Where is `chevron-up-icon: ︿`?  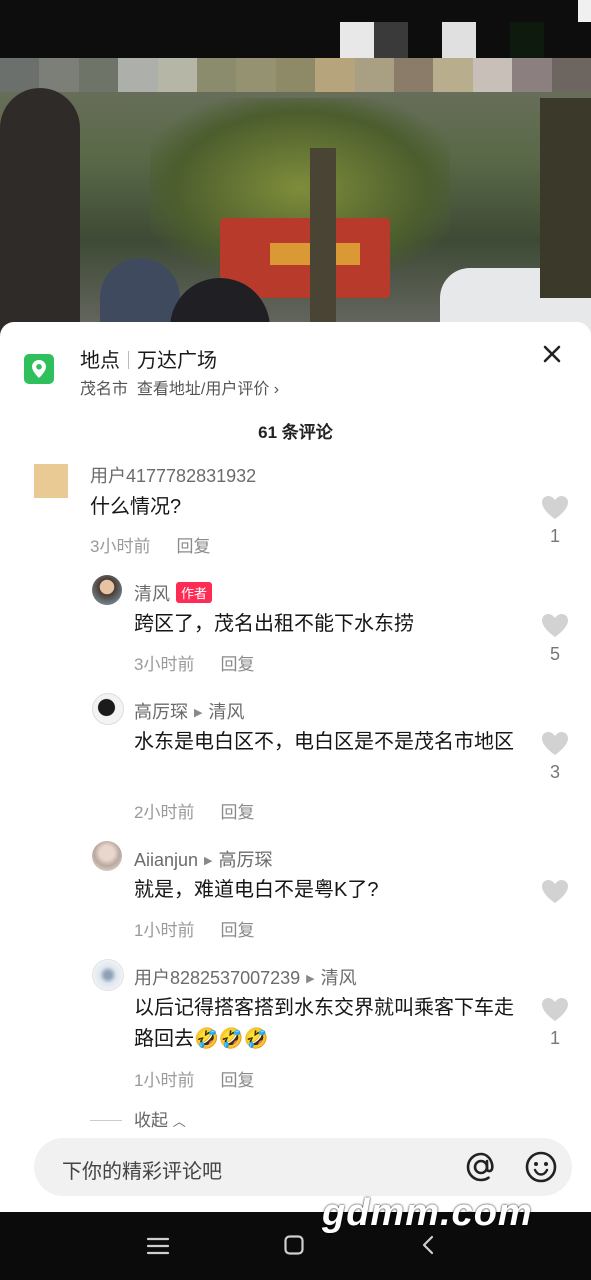 chevron-up-icon: ︿ is located at coordinates (179, 1121).